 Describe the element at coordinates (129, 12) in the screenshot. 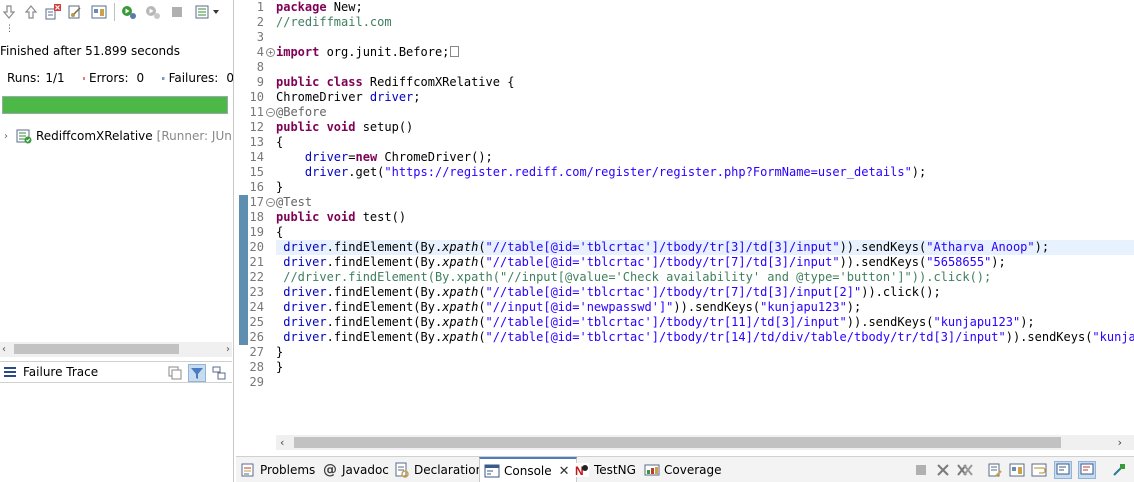

I see `rerun-test-icon` at that location.